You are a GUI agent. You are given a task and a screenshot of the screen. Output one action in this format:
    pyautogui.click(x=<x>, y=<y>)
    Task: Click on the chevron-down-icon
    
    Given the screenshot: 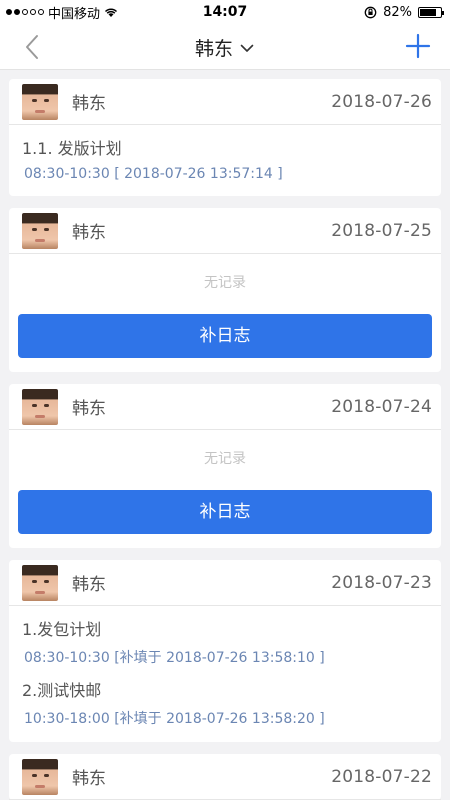 What is the action you would take?
    pyautogui.click(x=247, y=48)
    